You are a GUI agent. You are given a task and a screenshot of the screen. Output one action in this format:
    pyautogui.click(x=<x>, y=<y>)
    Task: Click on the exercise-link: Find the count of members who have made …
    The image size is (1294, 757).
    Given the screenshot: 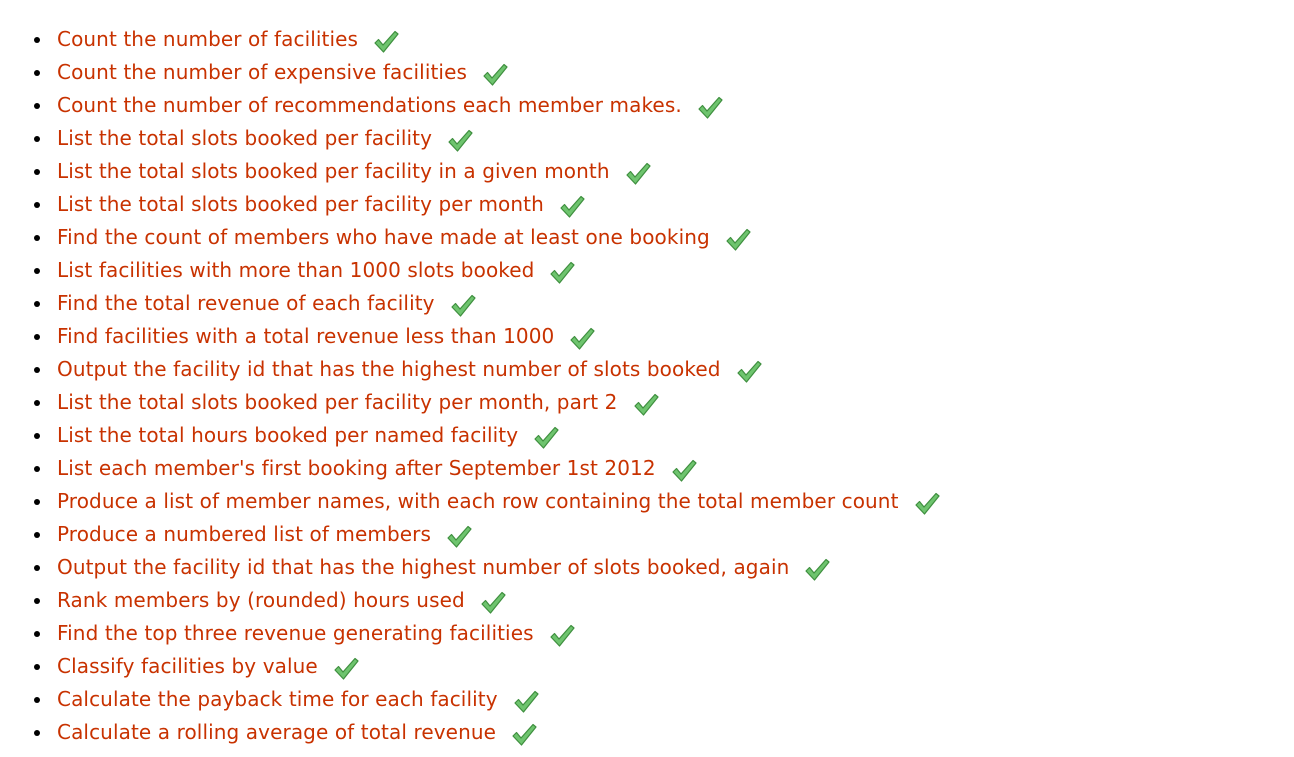 What is the action you would take?
    pyautogui.click(x=383, y=237)
    